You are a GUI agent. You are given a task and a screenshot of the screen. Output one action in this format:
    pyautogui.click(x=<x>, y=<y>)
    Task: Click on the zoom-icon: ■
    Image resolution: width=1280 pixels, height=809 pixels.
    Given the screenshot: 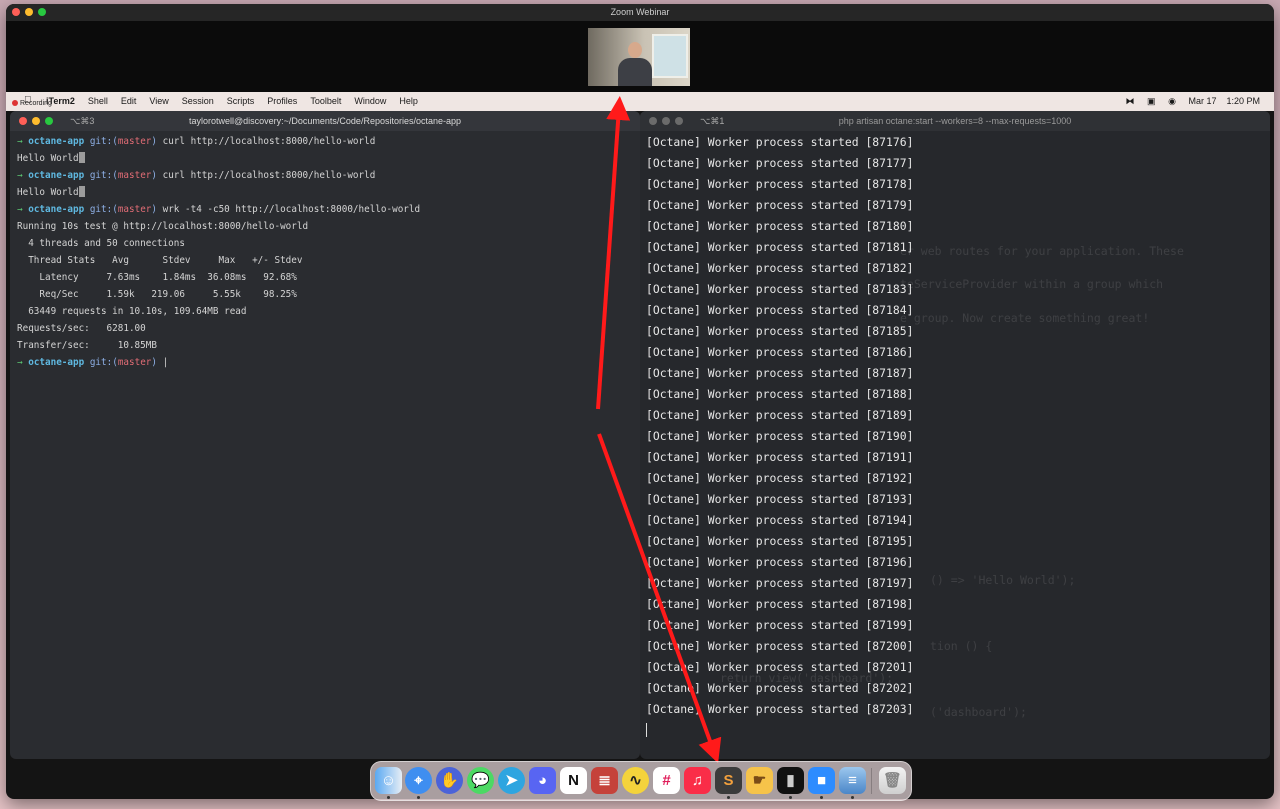 What is the action you would take?
    pyautogui.click(x=821, y=780)
    